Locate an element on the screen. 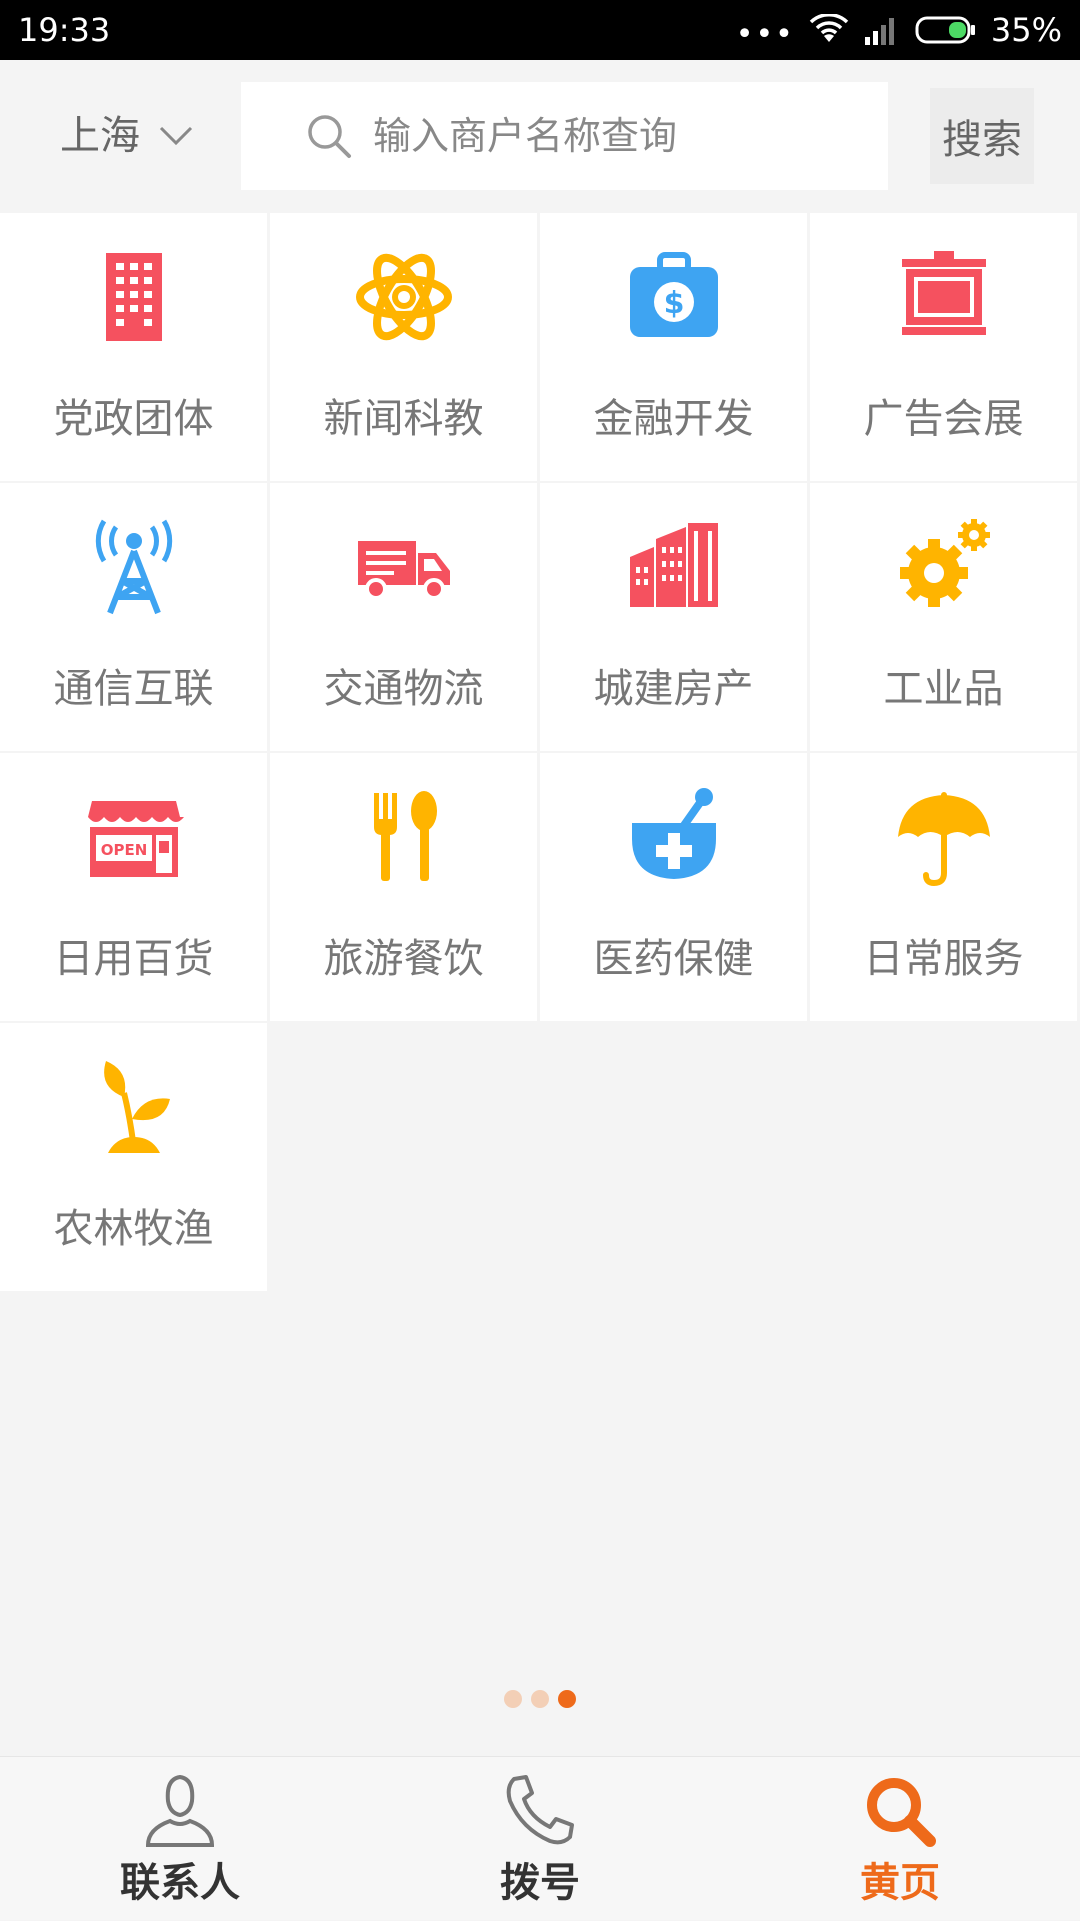 The image size is (1080, 1921). more-notifications-icon: ••• is located at coordinates (765, 34).